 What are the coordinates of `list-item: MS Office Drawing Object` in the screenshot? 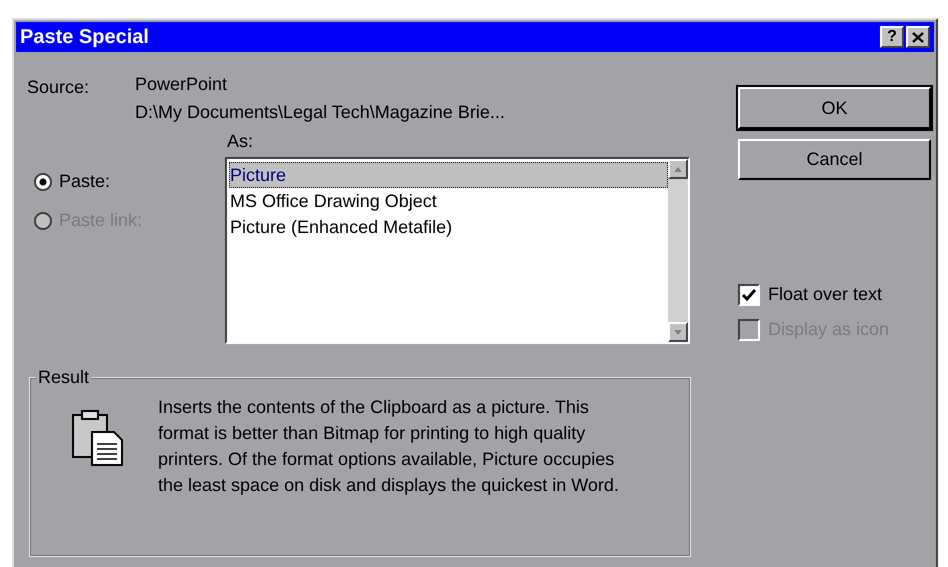 It's located at (448, 201).